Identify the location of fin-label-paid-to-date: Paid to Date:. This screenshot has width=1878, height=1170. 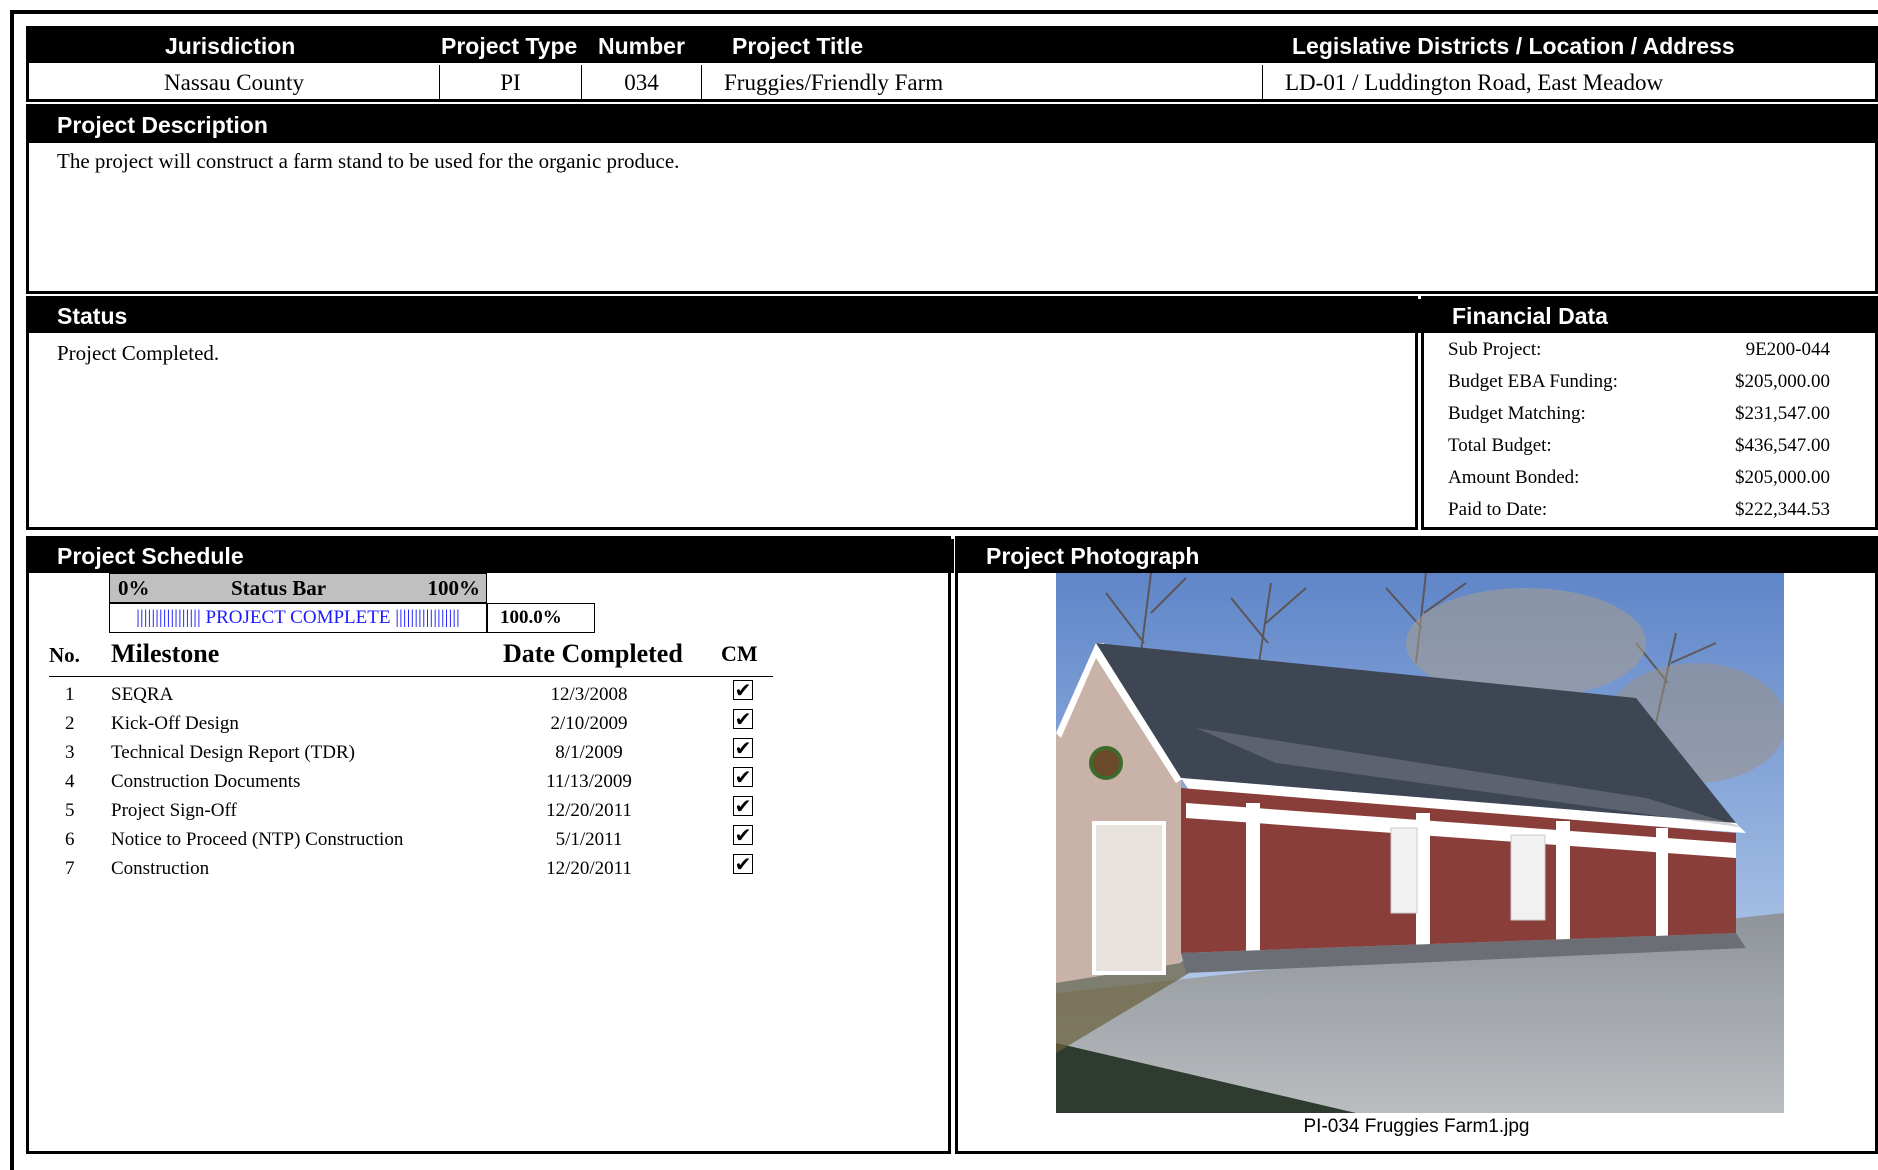
(1498, 509).